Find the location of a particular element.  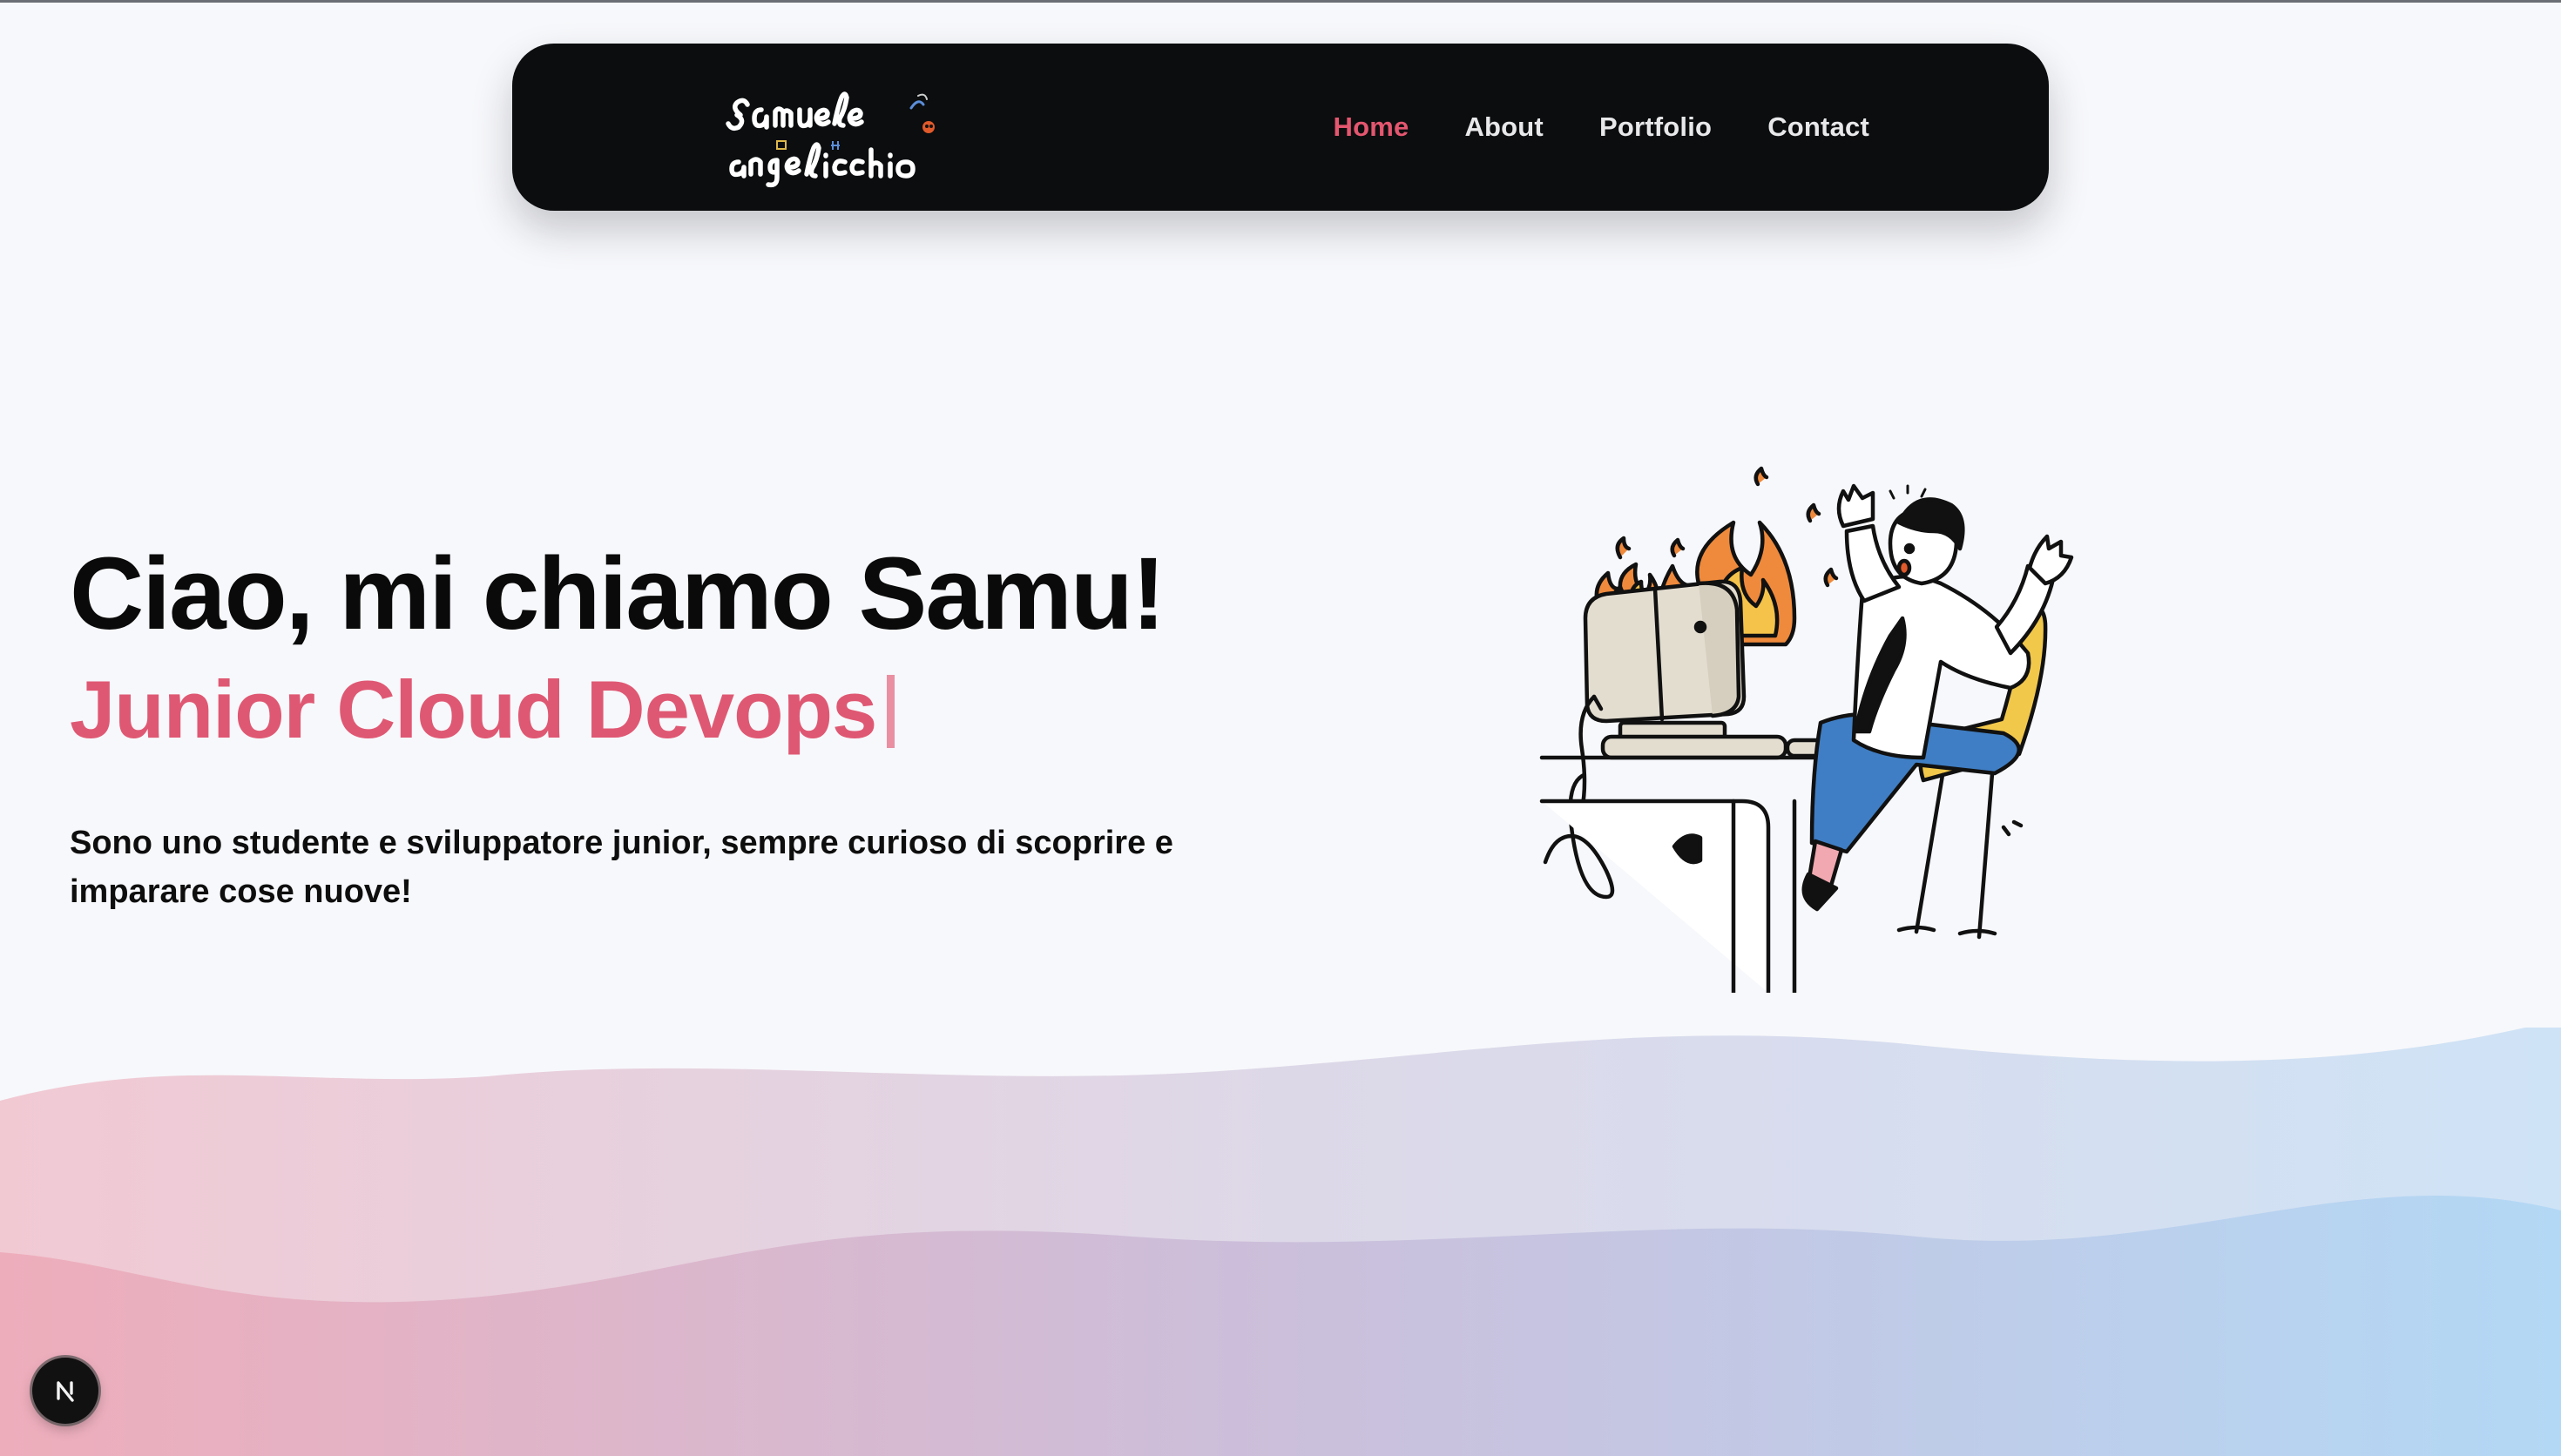

window-top-border is located at coordinates (1280, 1).